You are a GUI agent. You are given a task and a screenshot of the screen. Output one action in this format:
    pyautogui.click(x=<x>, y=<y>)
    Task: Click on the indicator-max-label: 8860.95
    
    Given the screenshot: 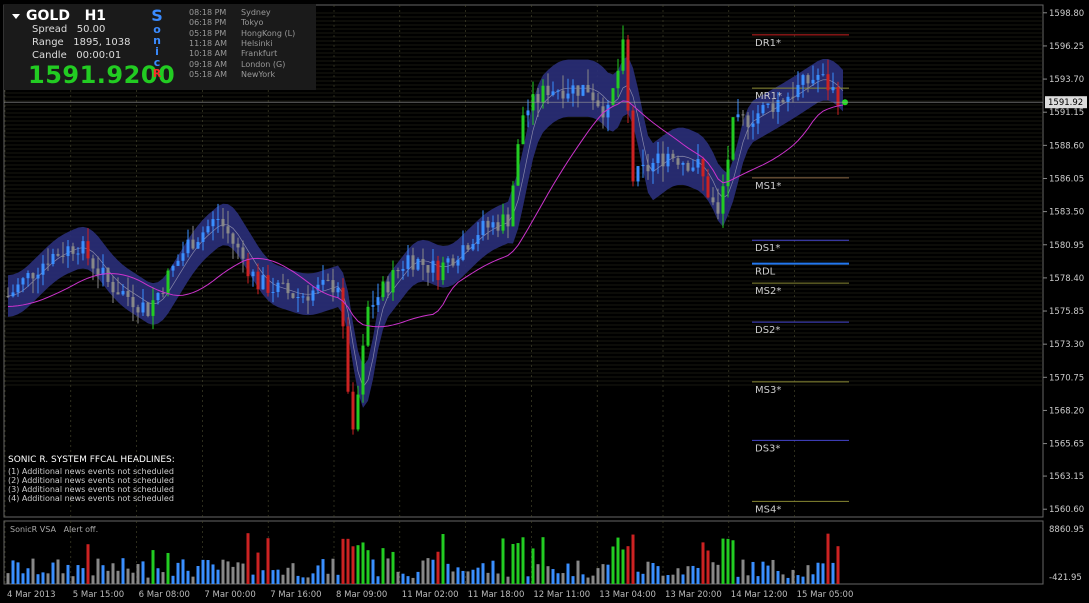 What is the action you would take?
    pyautogui.click(x=1066, y=530)
    